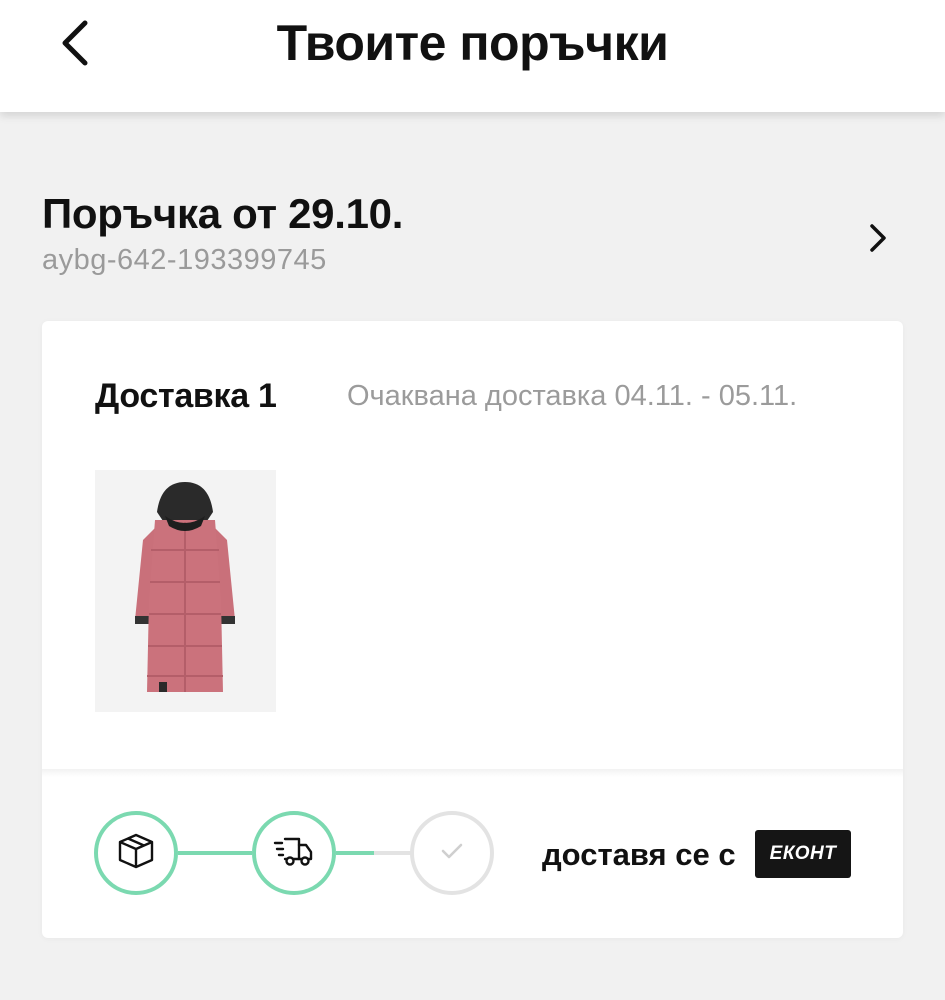  I want to click on step-packed, so click(136, 853).